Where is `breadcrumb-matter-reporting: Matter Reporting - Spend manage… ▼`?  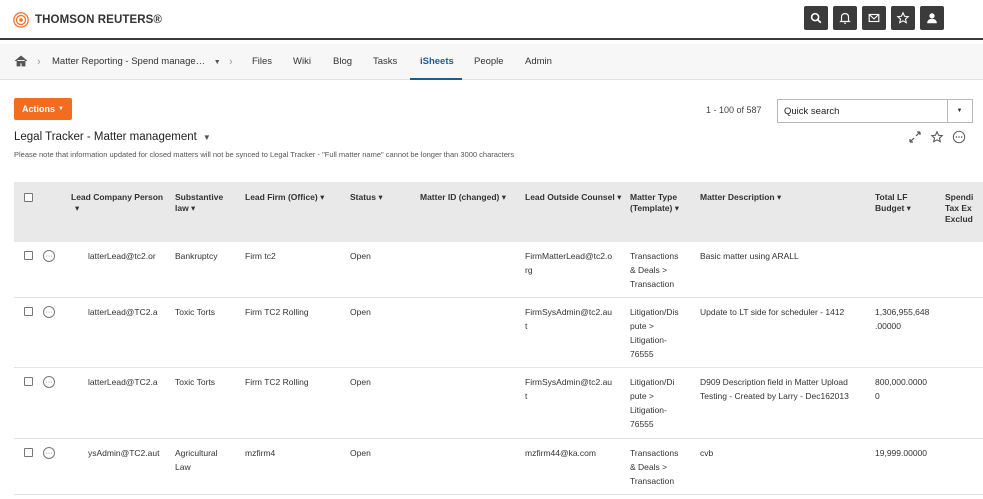
breadcrumb-matter-reporting: Matter Reporting - Spend manage… ▼ is located at coordinates (136, 62).